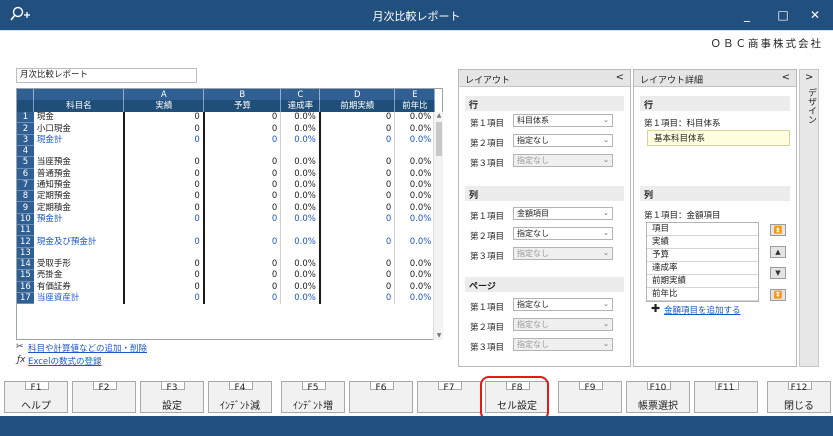 Image resolution: width=833 pixels, height=436 pixels. I want to click on row-number: 4, so click(25, 151).